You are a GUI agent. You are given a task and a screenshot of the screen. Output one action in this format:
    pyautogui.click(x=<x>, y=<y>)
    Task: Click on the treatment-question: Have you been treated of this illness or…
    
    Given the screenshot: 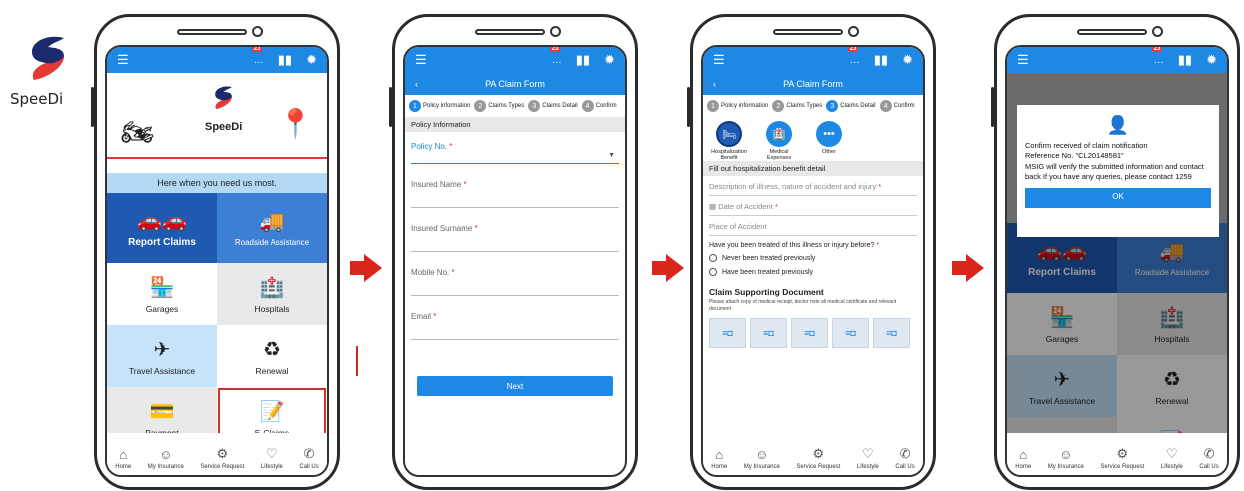 What is the action you would take?
    pyautogui.click(x=794, y=245)
    